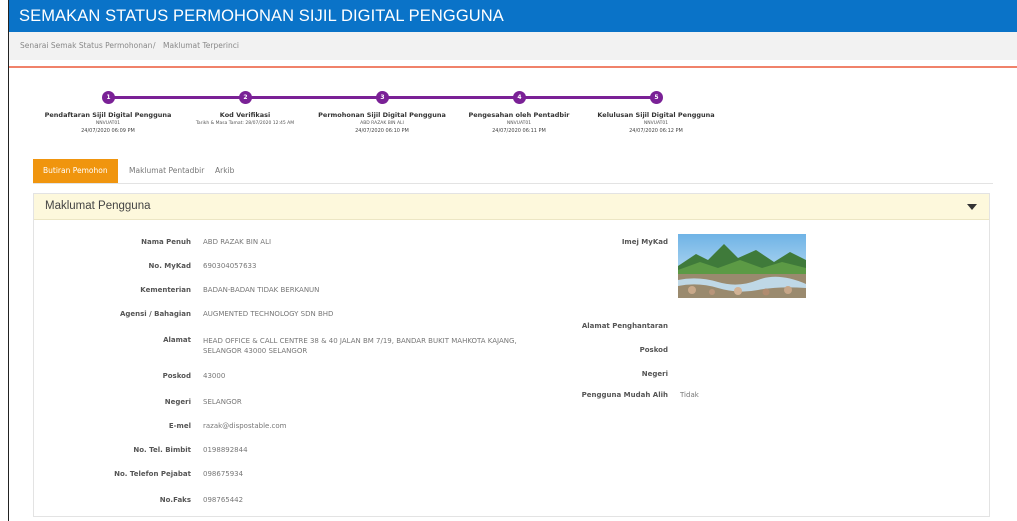  What do you see at coordinates (382, 97) in the screenshot?
I see `step-3-marker: 3` at bounding box center [382, 97].